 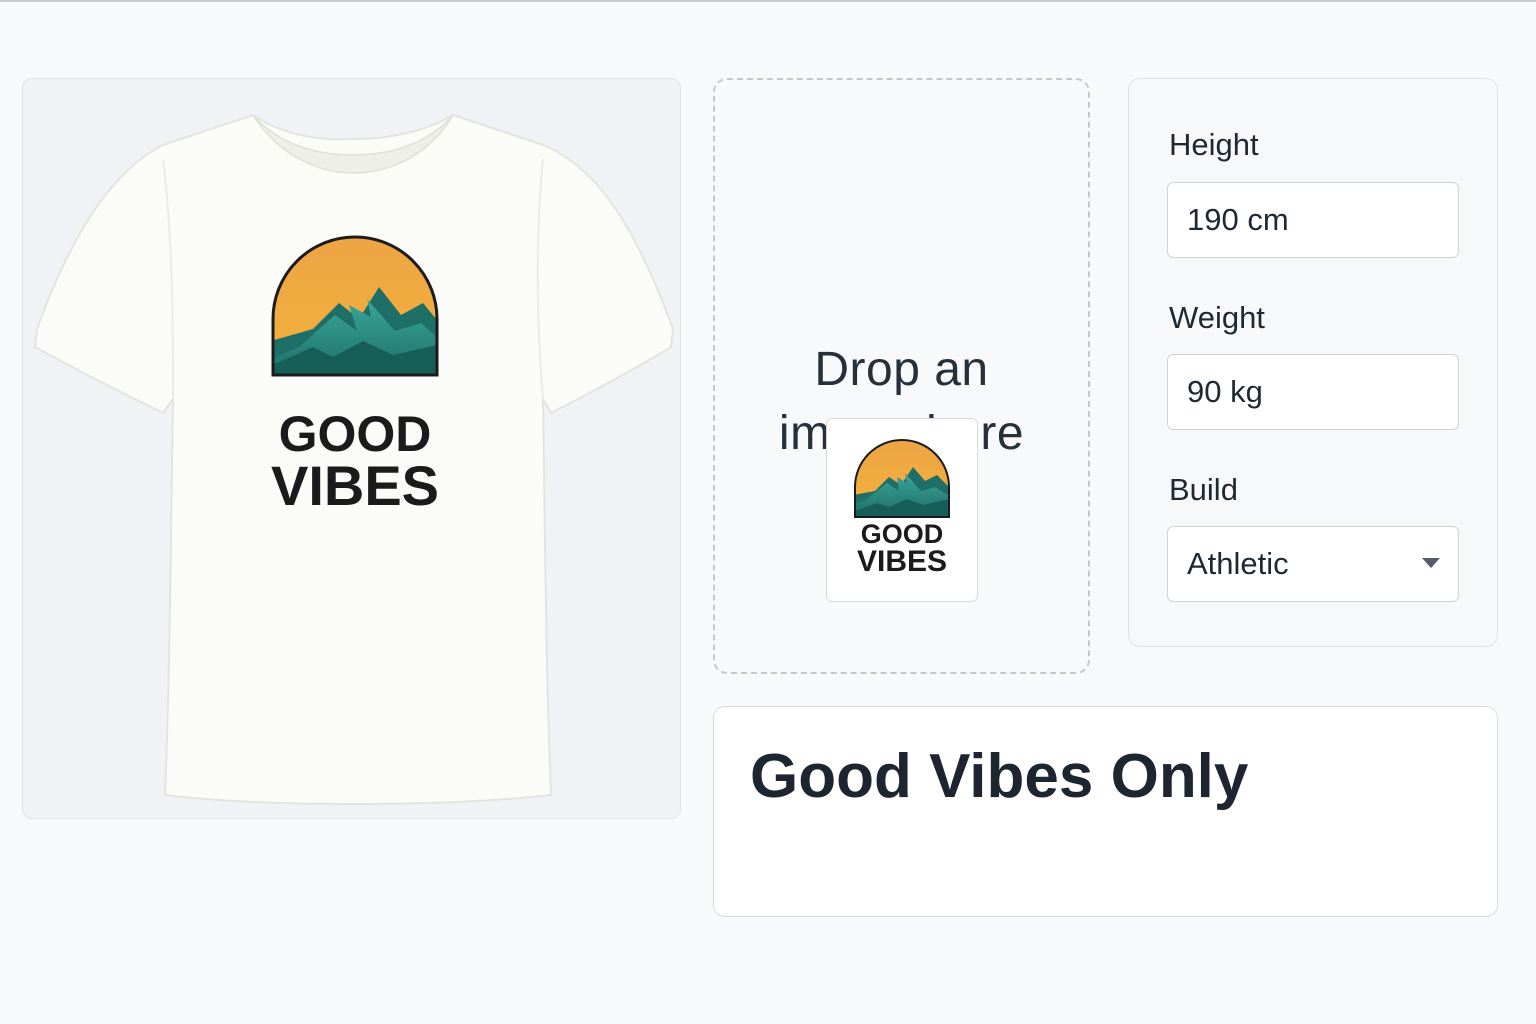 What do you see at coordinates (1214, 144) in the screenshot?
I see `height-label: Height` at bounding box center [1214, 144].